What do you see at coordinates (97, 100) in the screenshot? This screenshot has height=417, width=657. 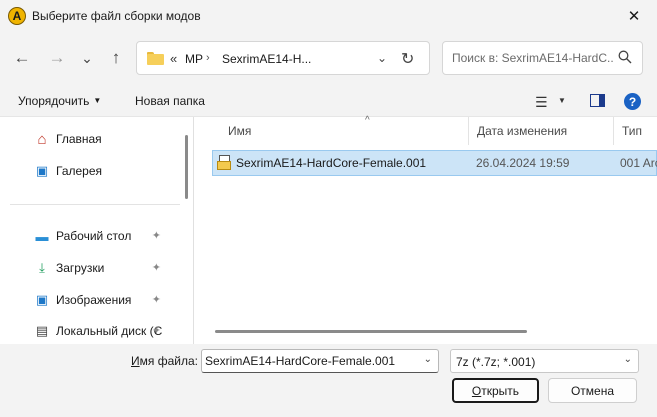 I see `caret-down-icon: ▼` at bounding box center [97, 100].